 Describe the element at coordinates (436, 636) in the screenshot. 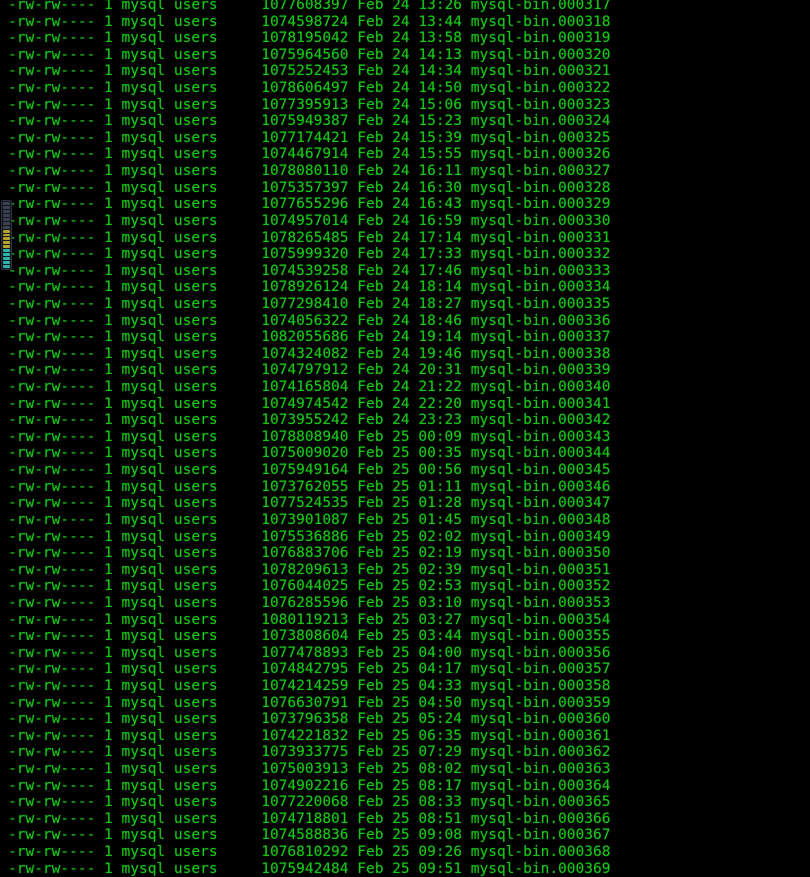

I see `file-date-time: 03:44` at that location.